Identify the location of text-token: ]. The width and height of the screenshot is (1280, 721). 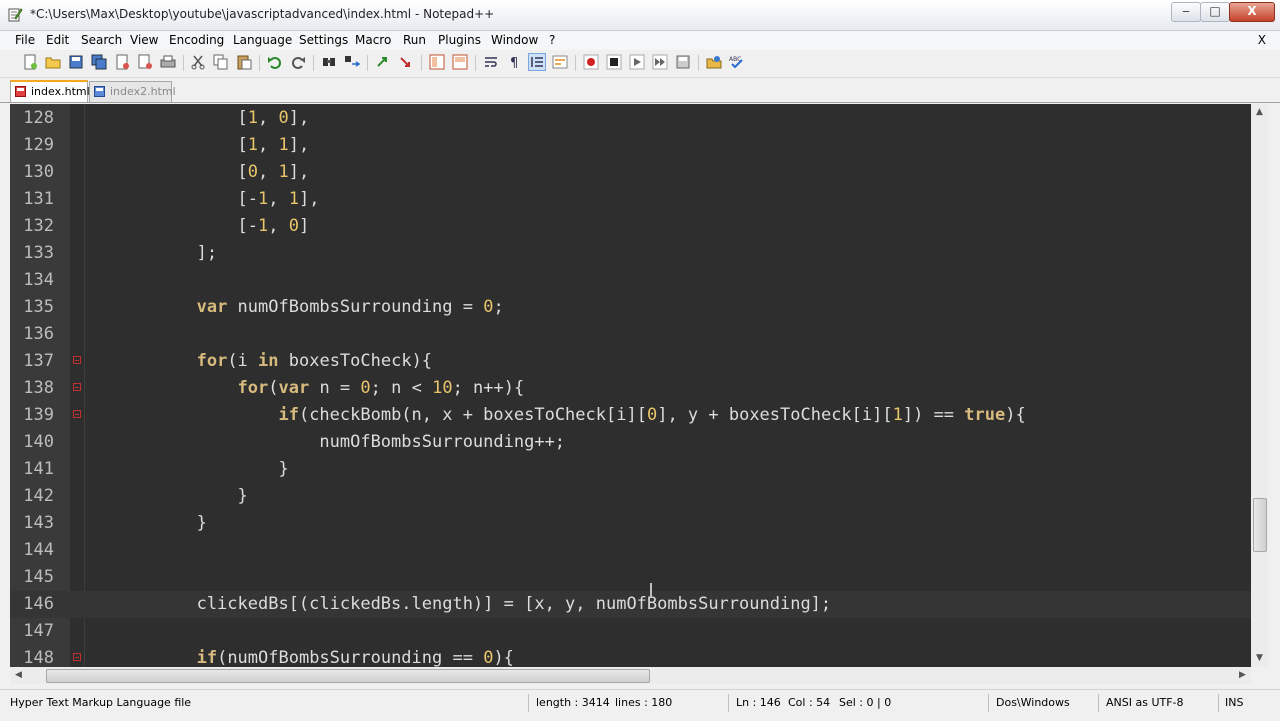
(304, 226).